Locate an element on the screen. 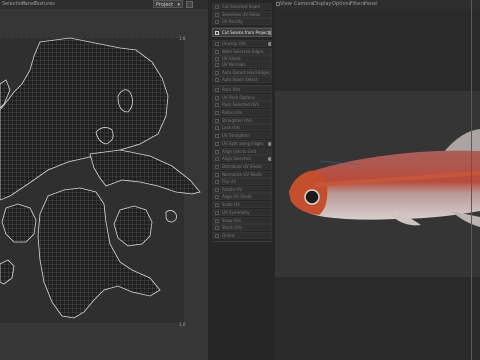 This screenshot has width=480, height=360. tool-button-cut-selected-seam: Cut Selected Seam is located at coordinates (242, 6).